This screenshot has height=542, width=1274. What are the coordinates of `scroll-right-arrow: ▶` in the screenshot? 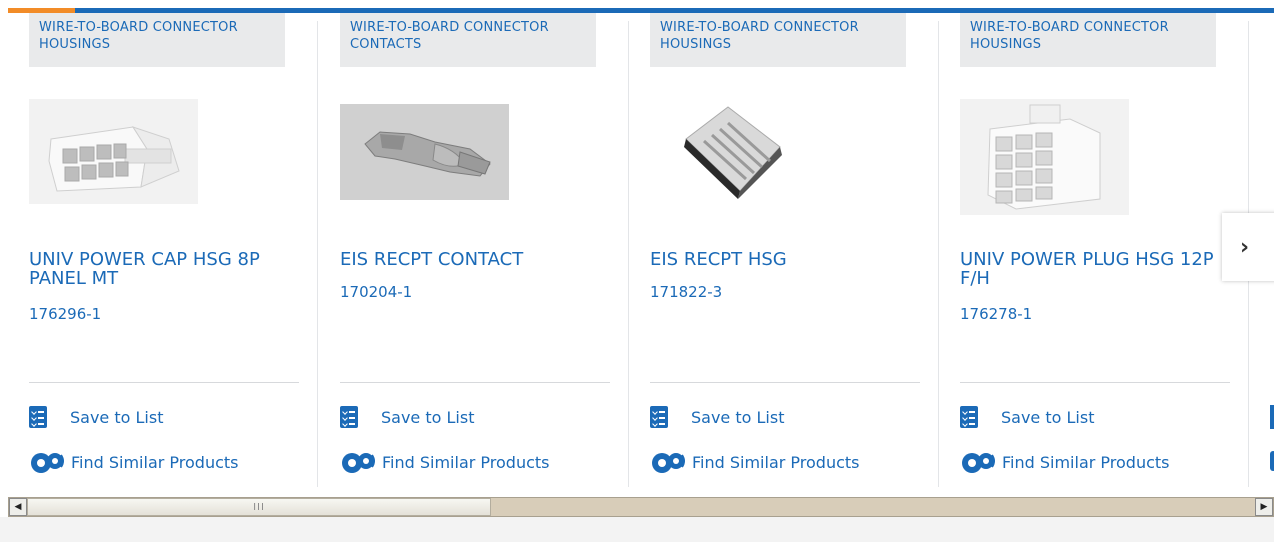 It's located at (1264, 507).